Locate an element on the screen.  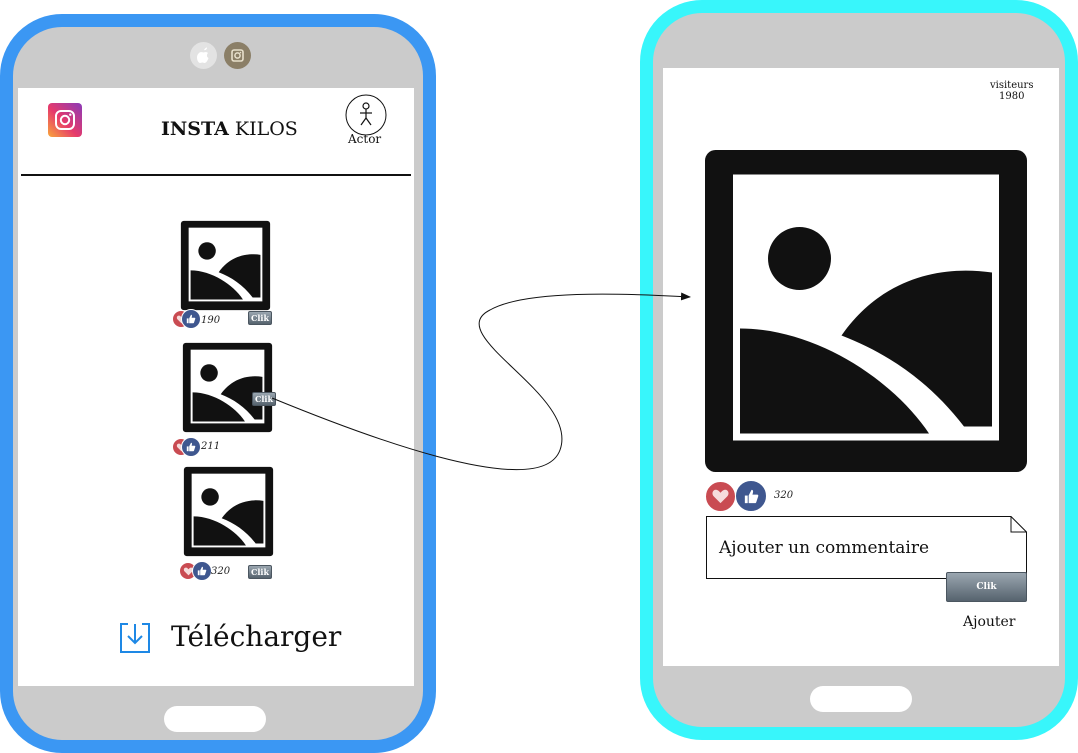
post-1-clik-button: Clik is located at coordinates (260, 318).